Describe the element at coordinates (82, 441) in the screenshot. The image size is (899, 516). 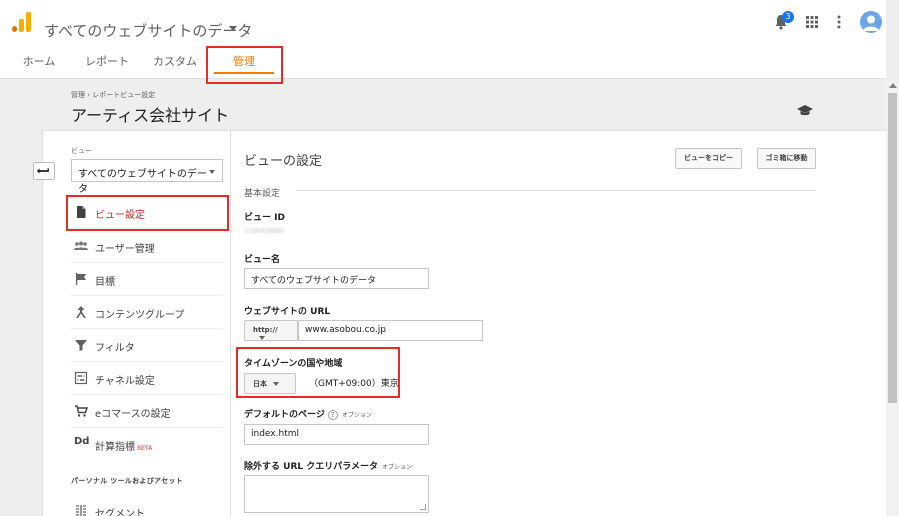
I see `dd-icon: Dd` at that location.